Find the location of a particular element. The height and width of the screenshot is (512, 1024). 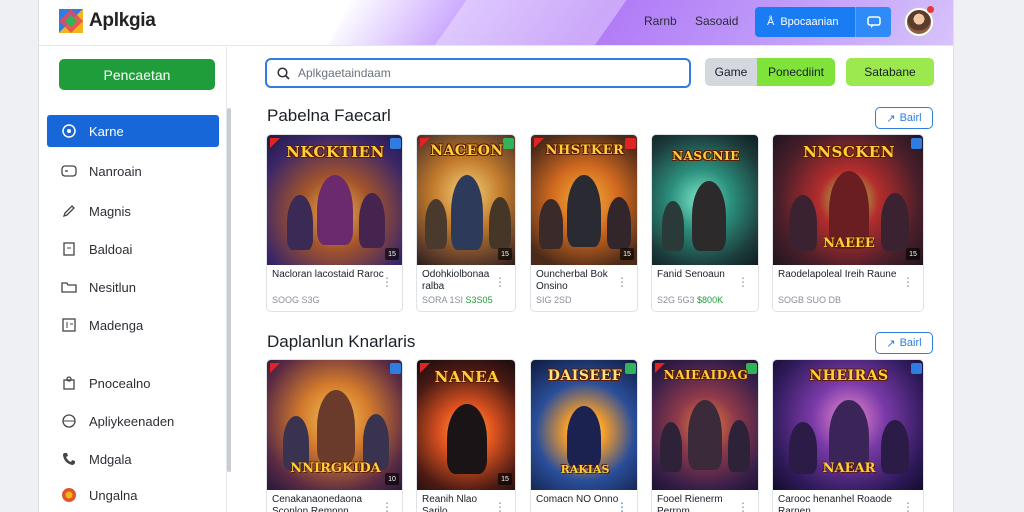

cover-subtitle: NAEEE is located at coordinates (849, 243).